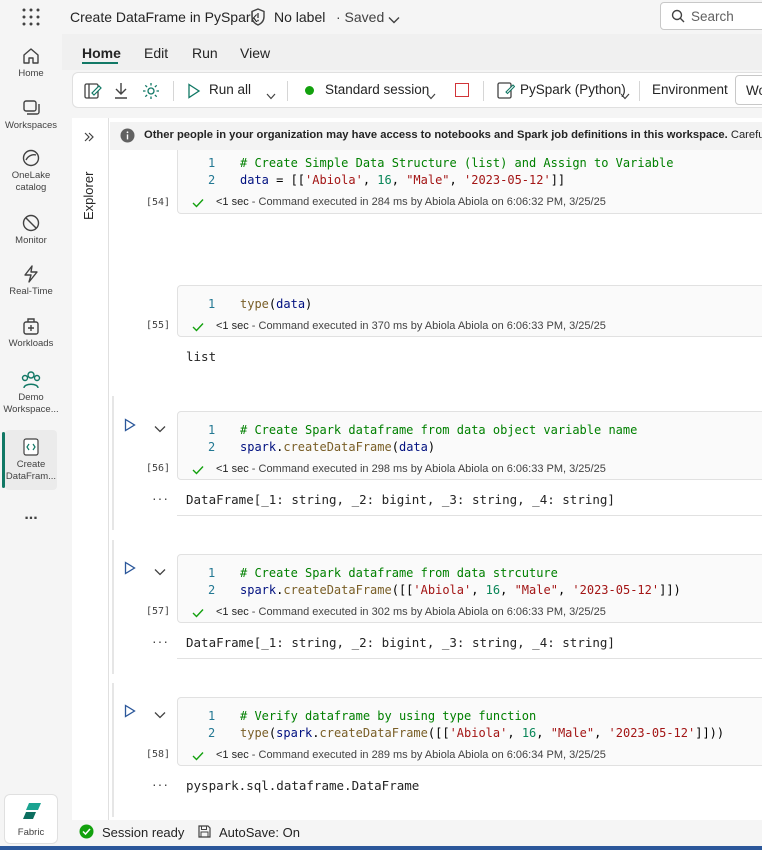 The image size is (762, 850). Describe the element at coordinates (431, 95) in the screenshot. I see `session-chevron-icon` at that location.